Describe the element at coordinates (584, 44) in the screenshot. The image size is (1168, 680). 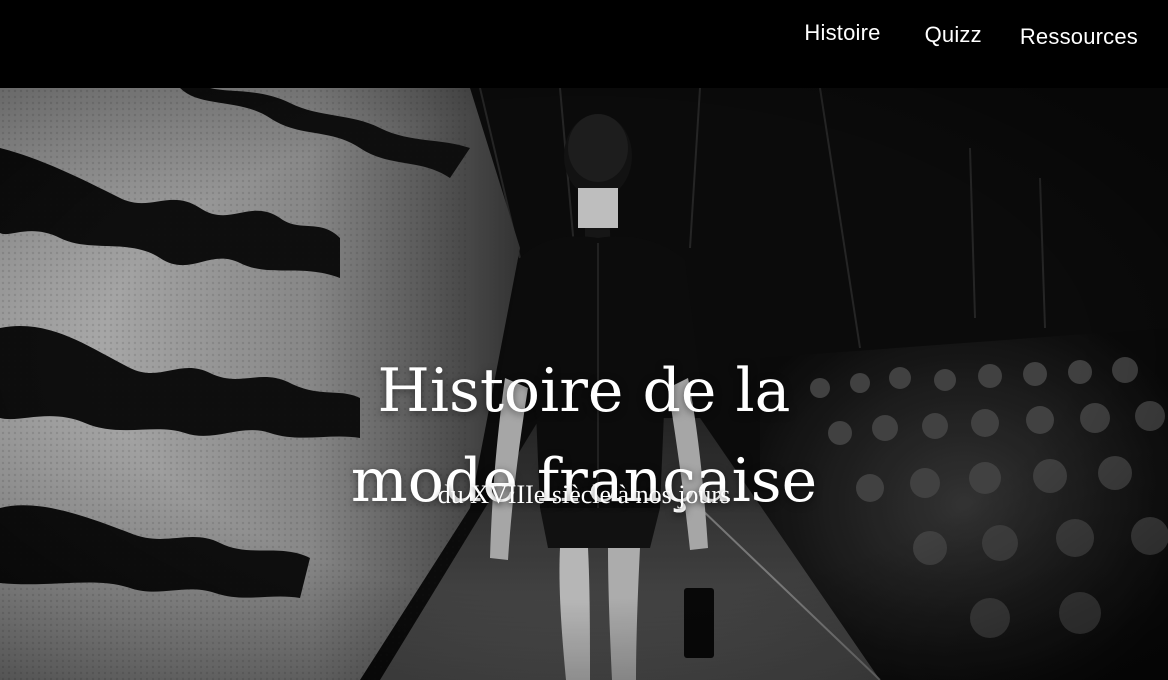
I see `top-navigation-bar: Histoire Quizz Ressources` at that location.